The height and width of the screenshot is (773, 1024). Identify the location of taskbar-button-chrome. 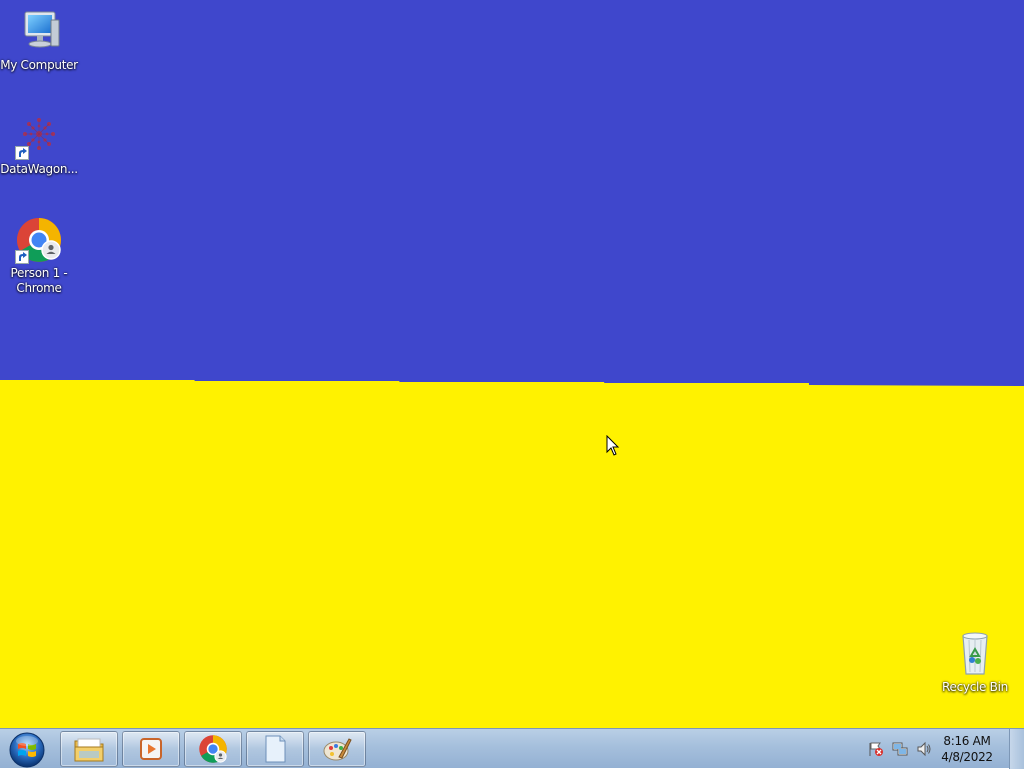
(213, 749).